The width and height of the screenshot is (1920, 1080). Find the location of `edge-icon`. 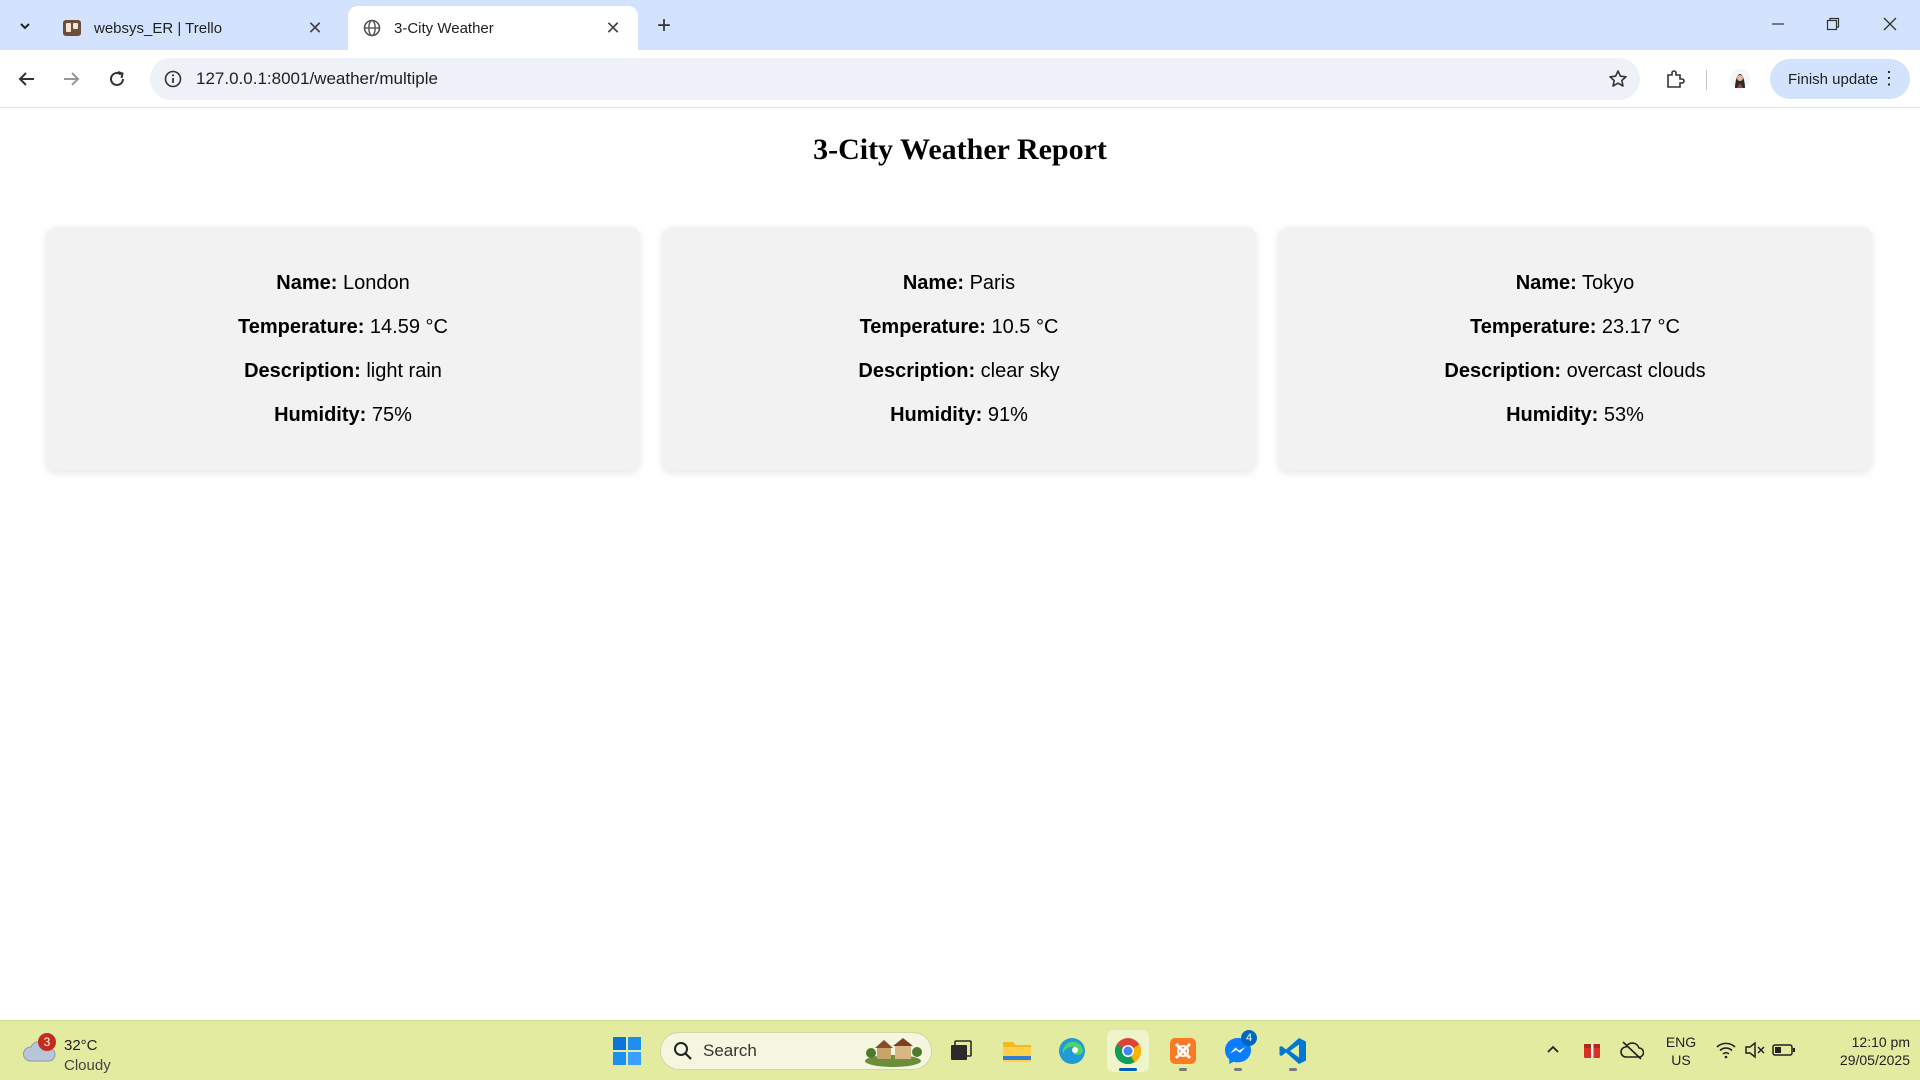

edge-icon is located at coordinates (1072, 1051).